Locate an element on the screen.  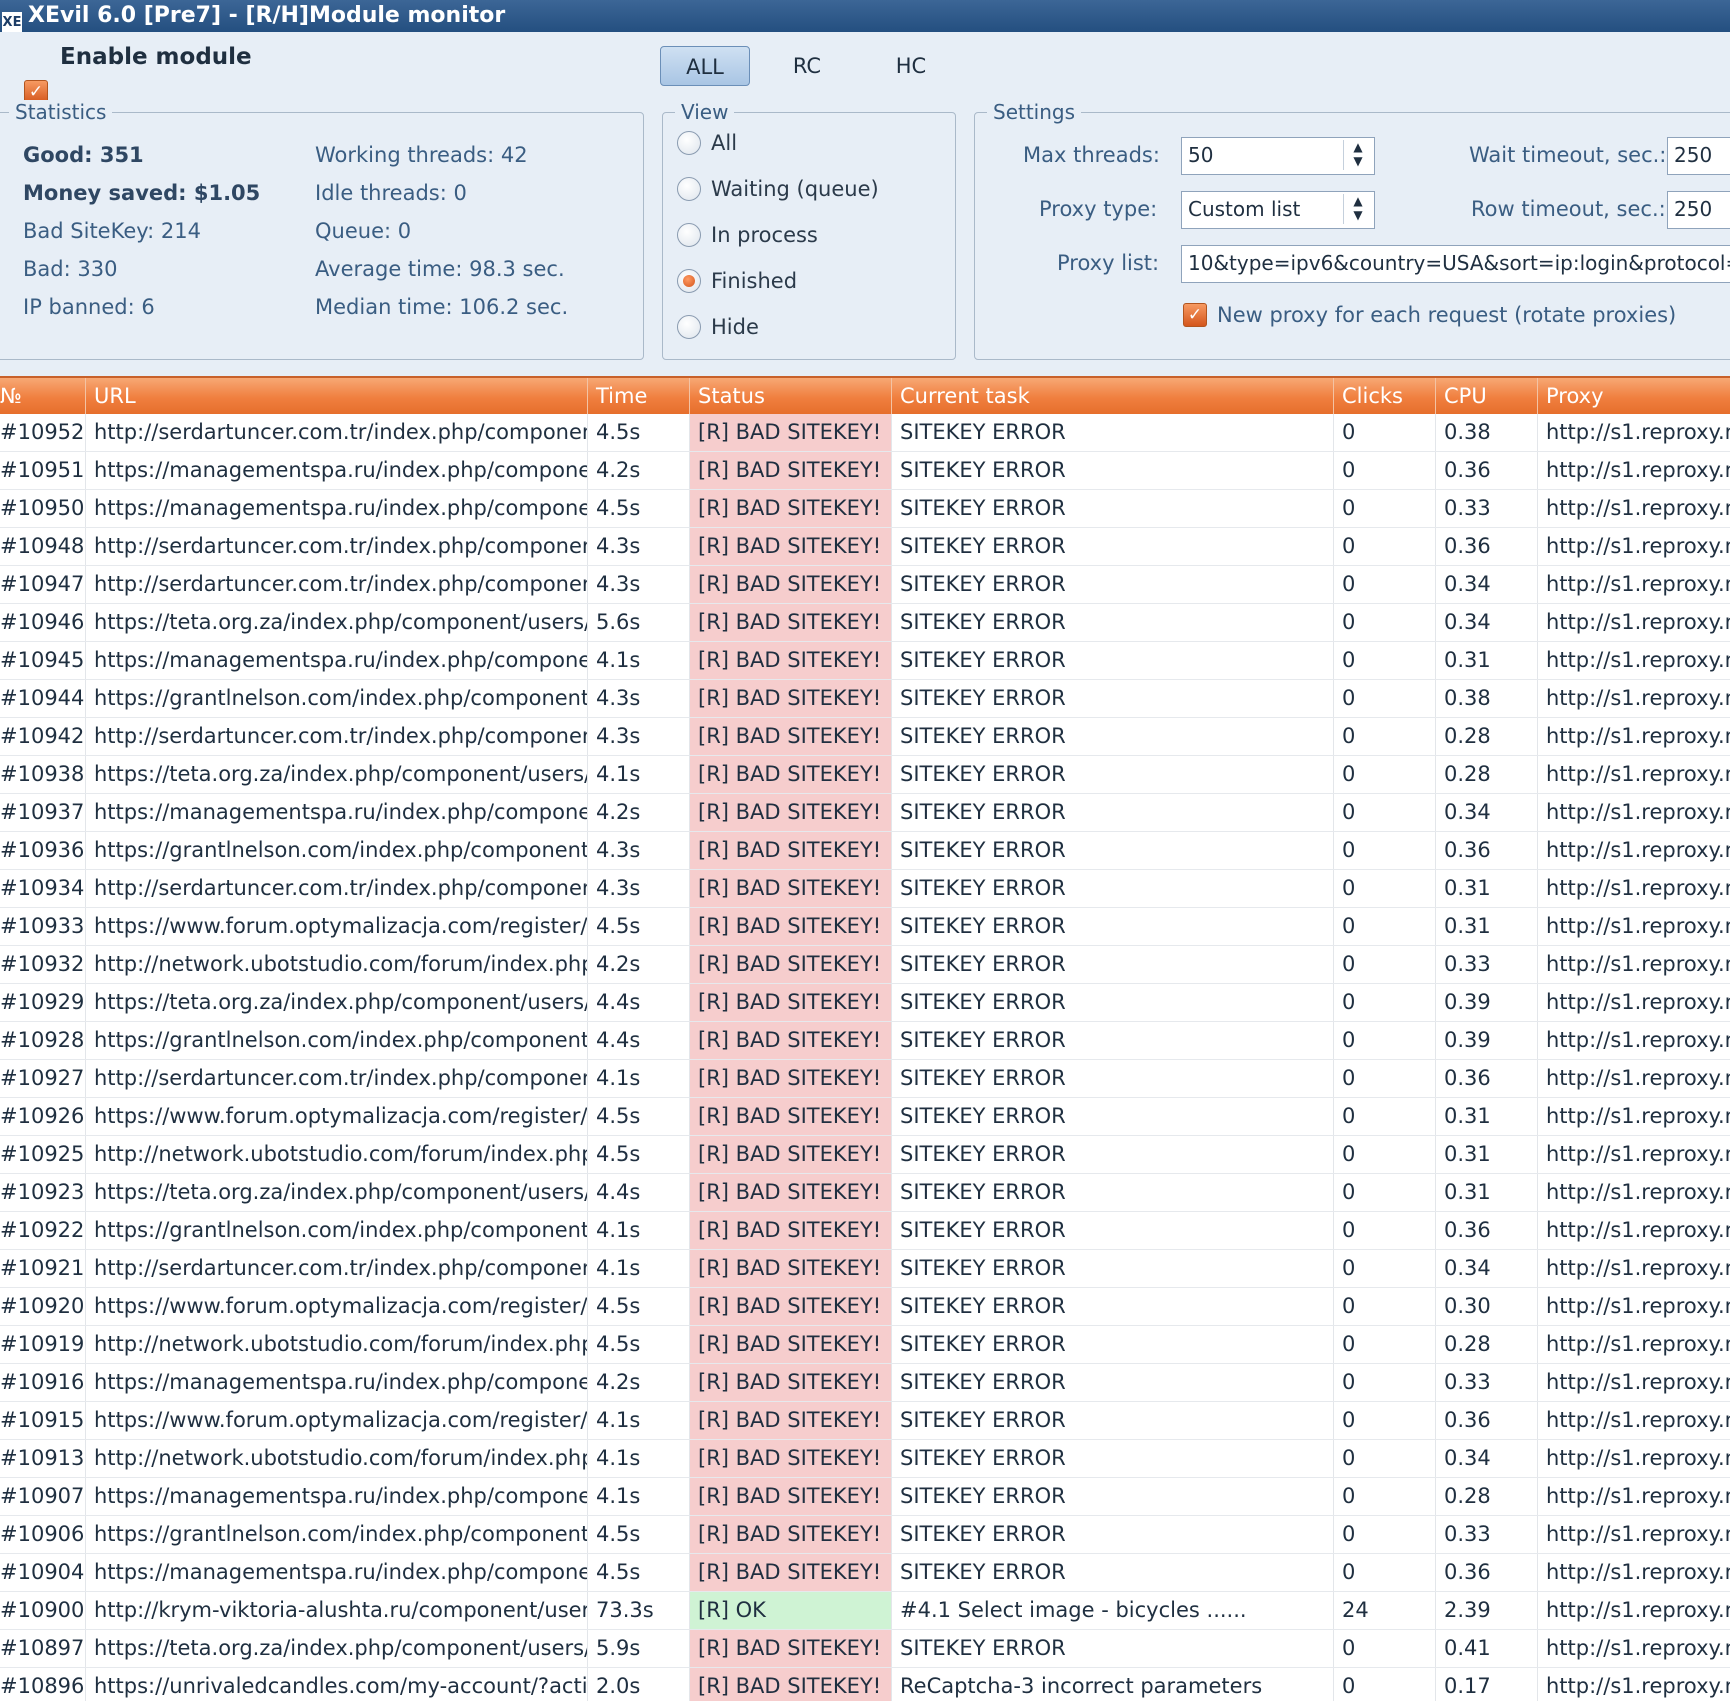
working-threads: Working threads: 42 is located at coordinates (421, 155).